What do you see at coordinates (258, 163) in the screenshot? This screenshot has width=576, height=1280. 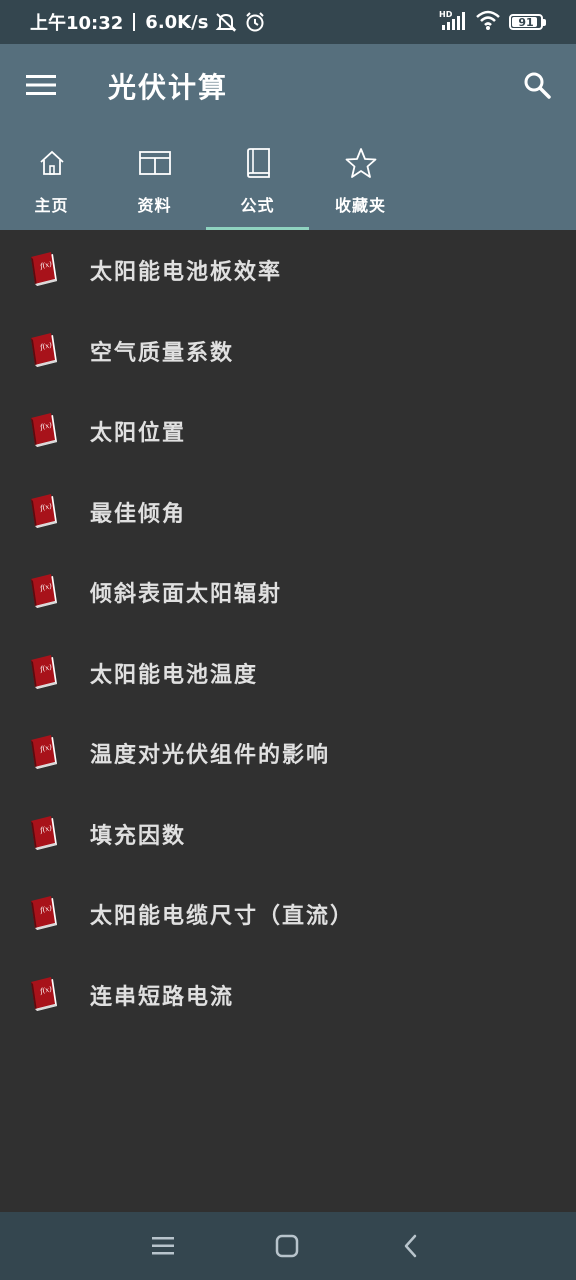 I see `book-icon` at bounding box center [258, 163].